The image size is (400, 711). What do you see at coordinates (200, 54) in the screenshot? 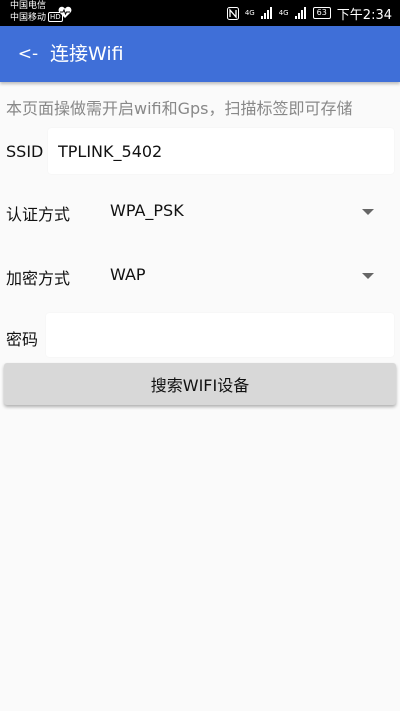
I see `app-bar: <- 连接Wifi` at bounding box center [200, 54].